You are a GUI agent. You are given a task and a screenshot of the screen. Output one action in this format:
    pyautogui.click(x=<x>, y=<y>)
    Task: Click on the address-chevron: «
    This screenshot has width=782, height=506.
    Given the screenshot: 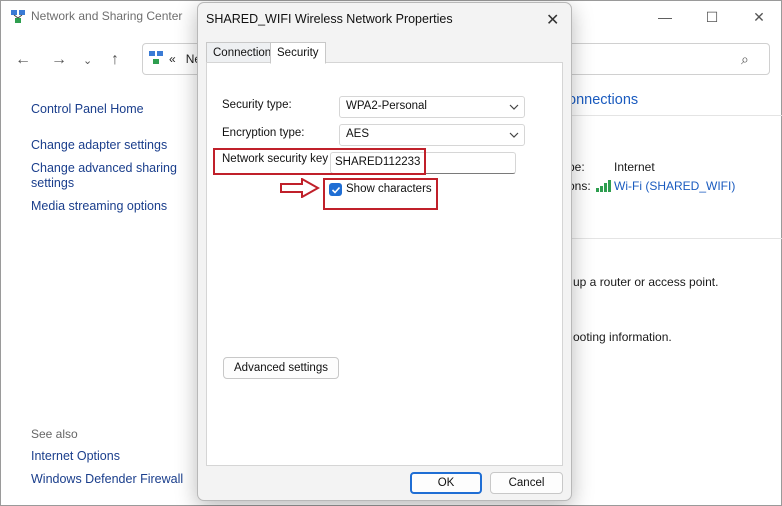 What is the action you would take?
    pyautogui.click(x=172, y=59)
    